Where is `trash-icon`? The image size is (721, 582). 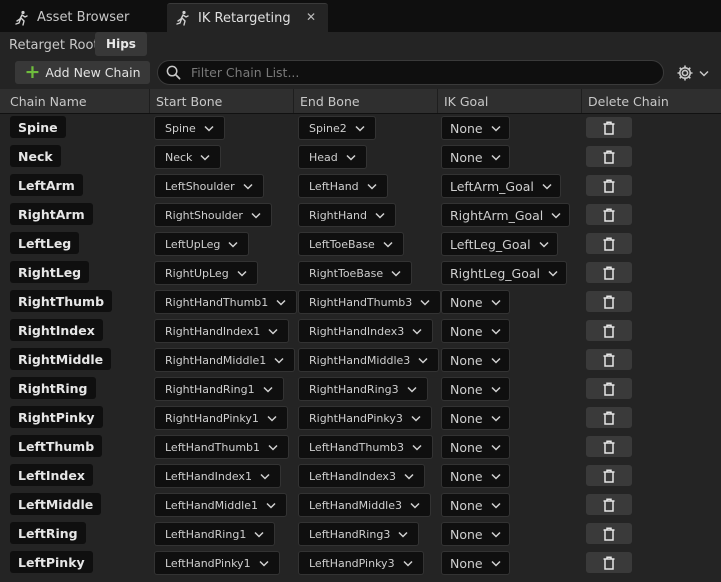 trash-icon is located at coordinates (609, 185).